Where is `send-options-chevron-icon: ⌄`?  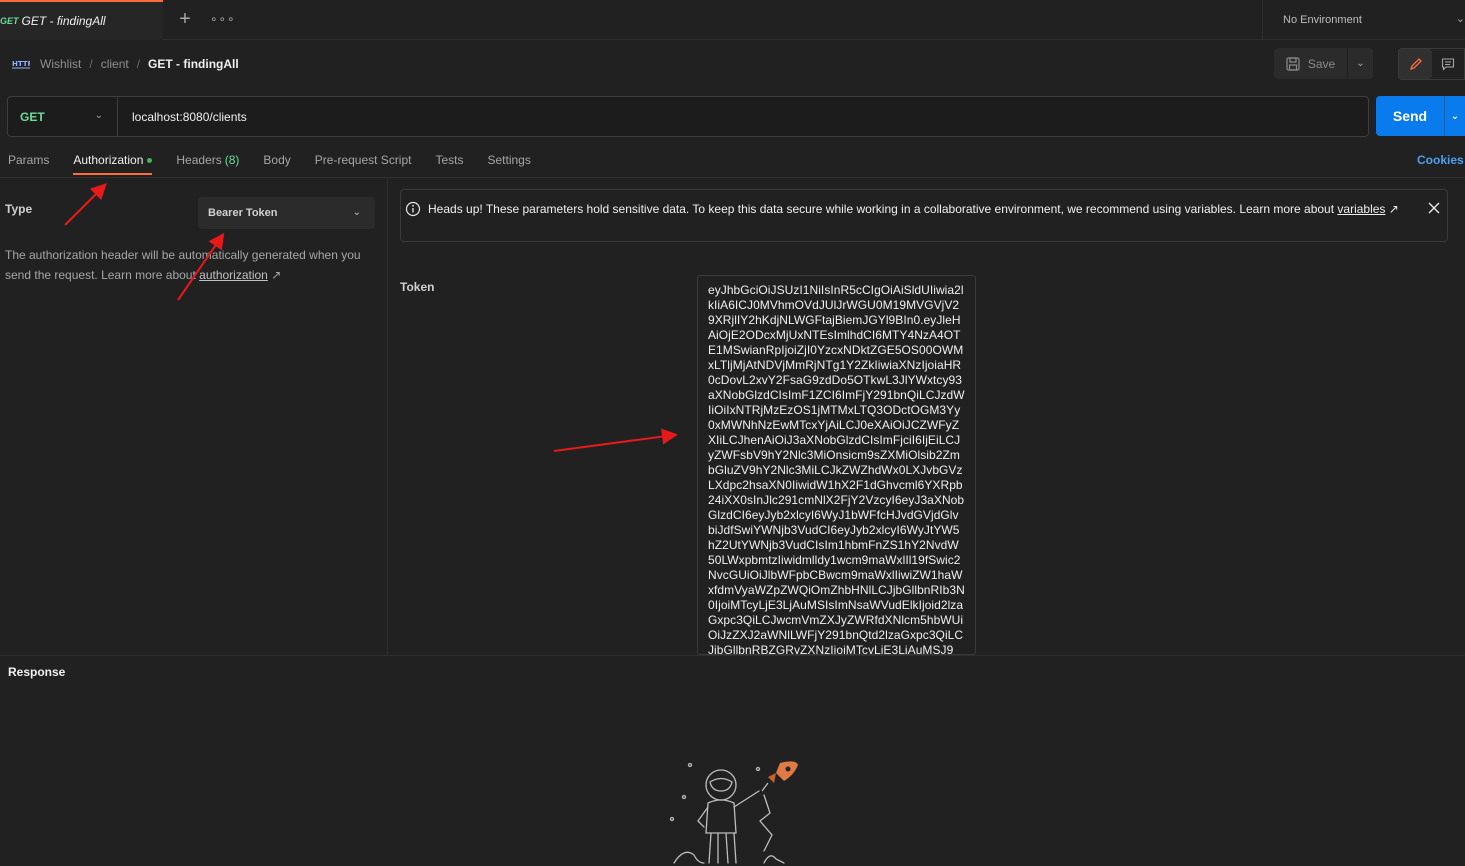
send-options-chevron-icon: ⌄ is located at coordinates (1454, 116).